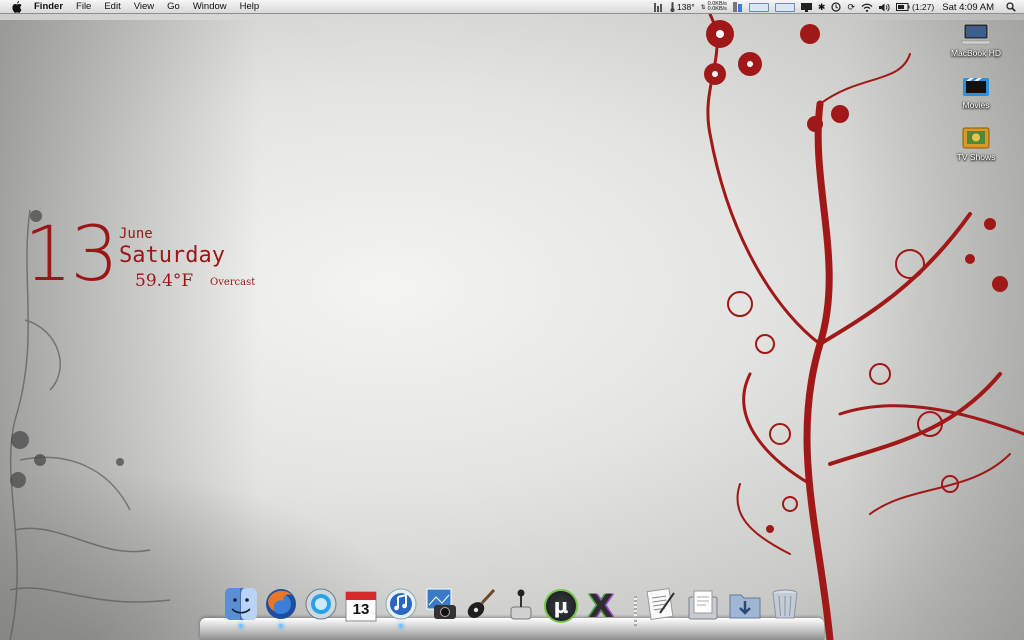 The height and width of the screenshot is (640, 1024). I want to click on cpu-meter-icon, so click(659, 7).